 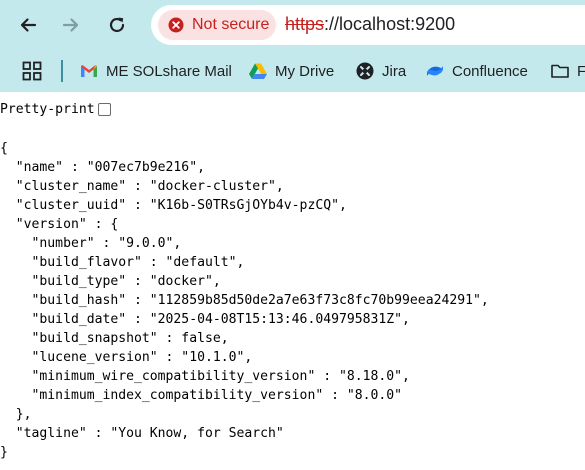 What do you see at coordinates (126, 357) in the screenshot?
I see `json-line: "lucene_version" : "10.1.0",` at bounding box center [126, 357].